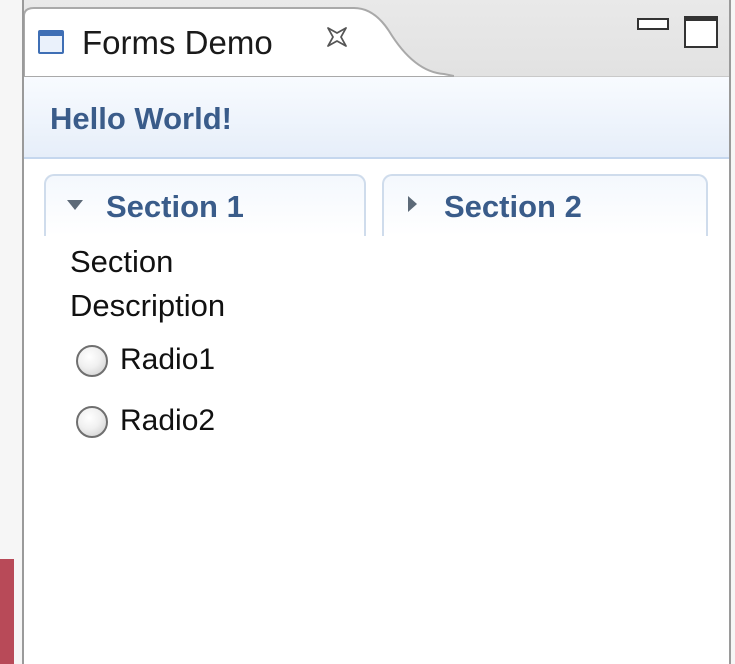 Image resolution: width=735 pixels, height=664 pixels. Describe the element at coordinates (75, 205) in the screenshot. I see `chevron-down-icon` at that location.